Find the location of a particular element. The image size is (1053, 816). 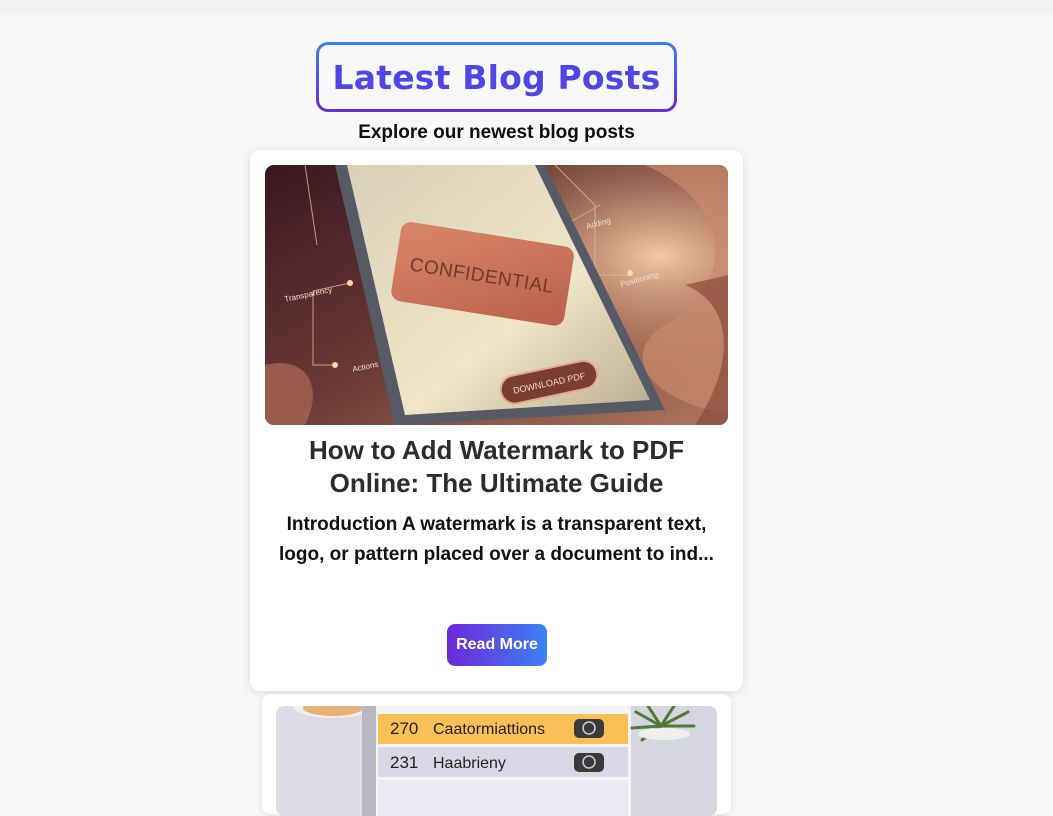

page-subtitle: Explore our newest blog posts is located at coordinates (496, 132).